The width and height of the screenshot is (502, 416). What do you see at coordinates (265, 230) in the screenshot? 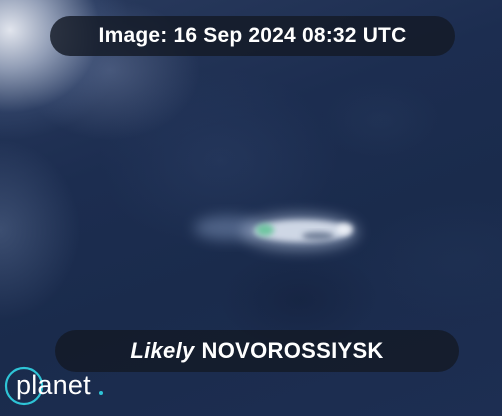
I see `ship-deck-green` at bounding box center [265, 230].